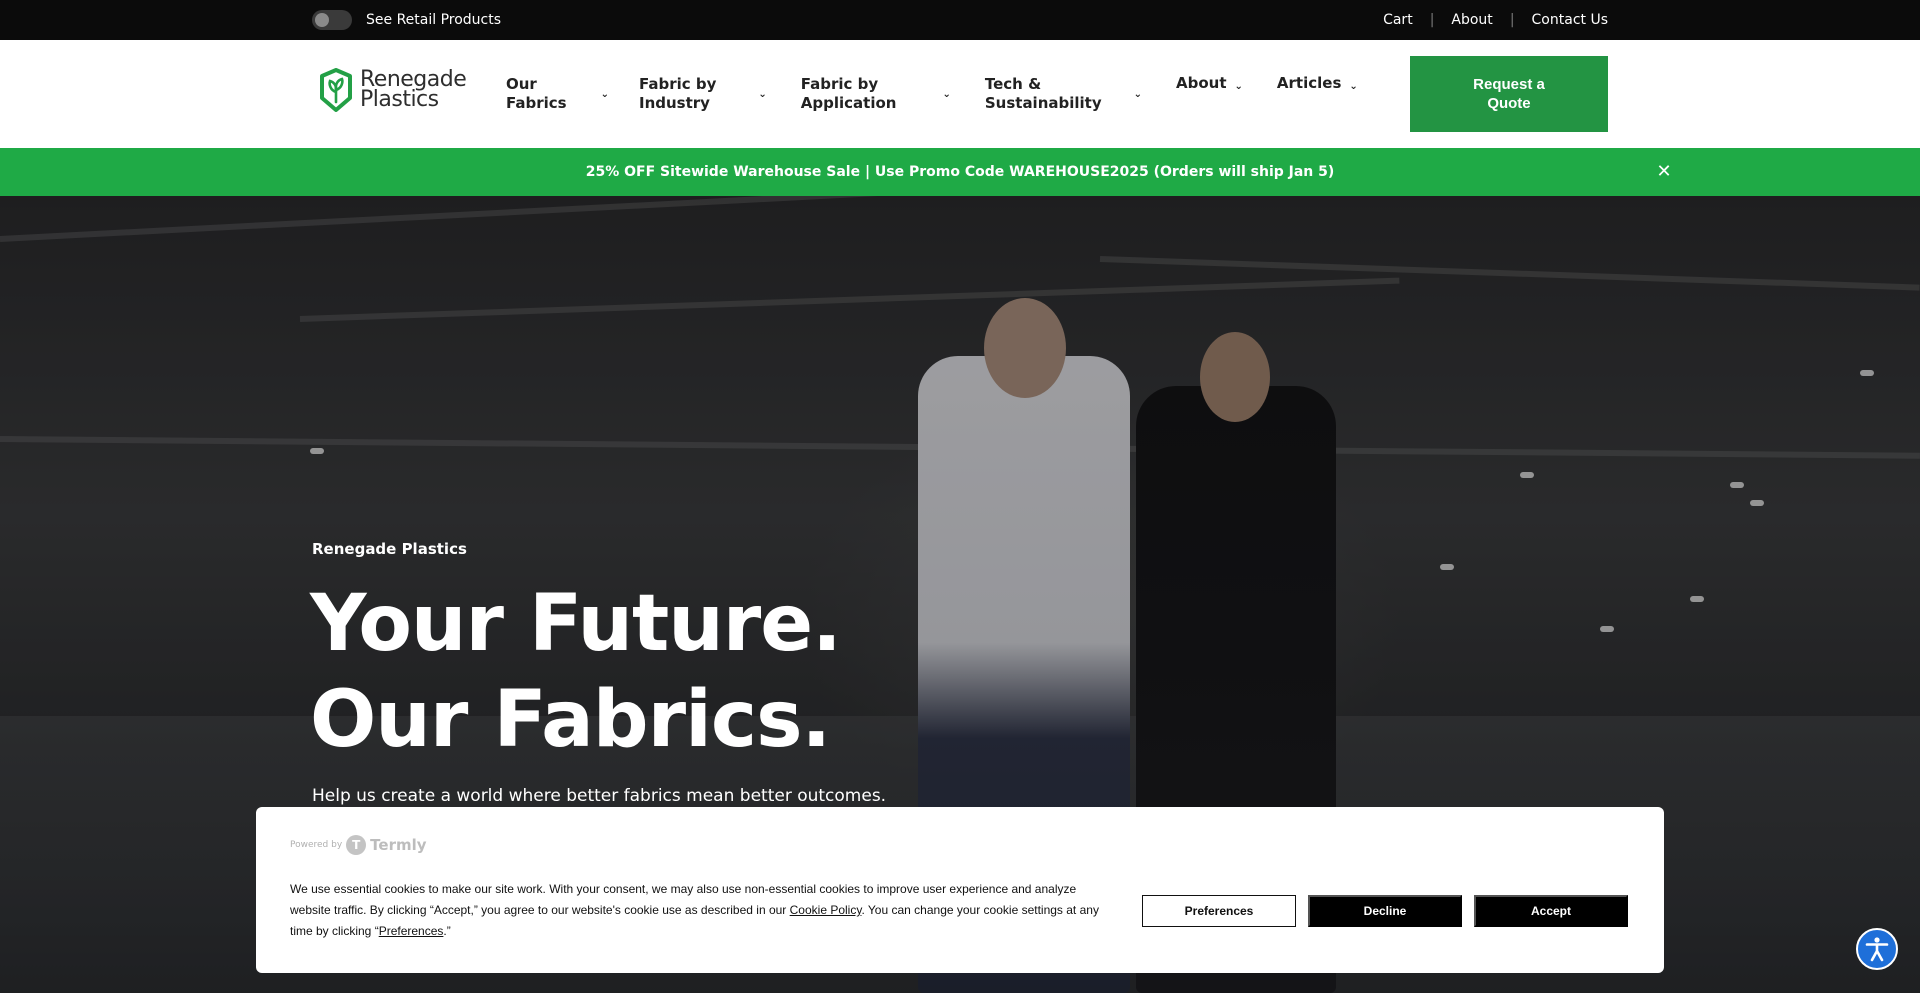 The image size is (1920, 993). I want to click on request-quote-button: Request a Quote, so click(1509, 94).